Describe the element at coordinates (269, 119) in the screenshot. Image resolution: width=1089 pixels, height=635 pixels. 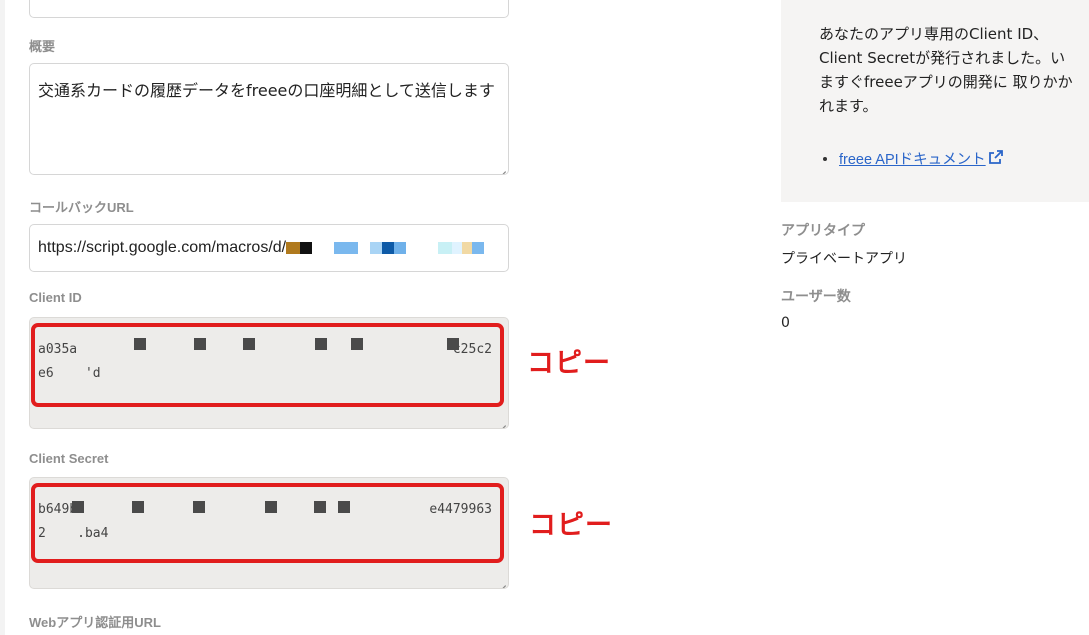
I see `summary-textarea: 交通系カードの履歴データをfreeeの口座明細として送信します` at that location.